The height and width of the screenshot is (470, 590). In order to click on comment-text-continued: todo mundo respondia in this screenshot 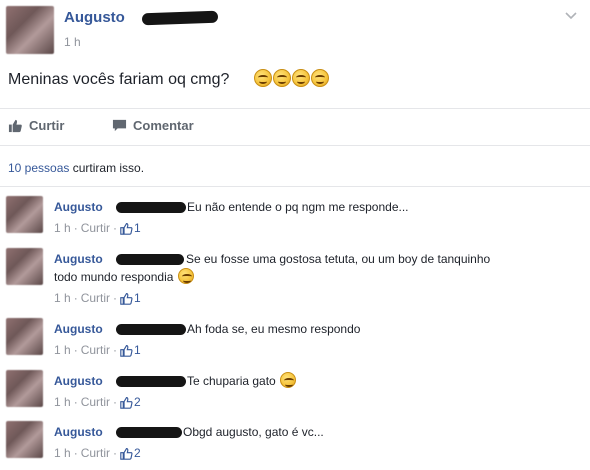, I will do `click(114, 277)`.